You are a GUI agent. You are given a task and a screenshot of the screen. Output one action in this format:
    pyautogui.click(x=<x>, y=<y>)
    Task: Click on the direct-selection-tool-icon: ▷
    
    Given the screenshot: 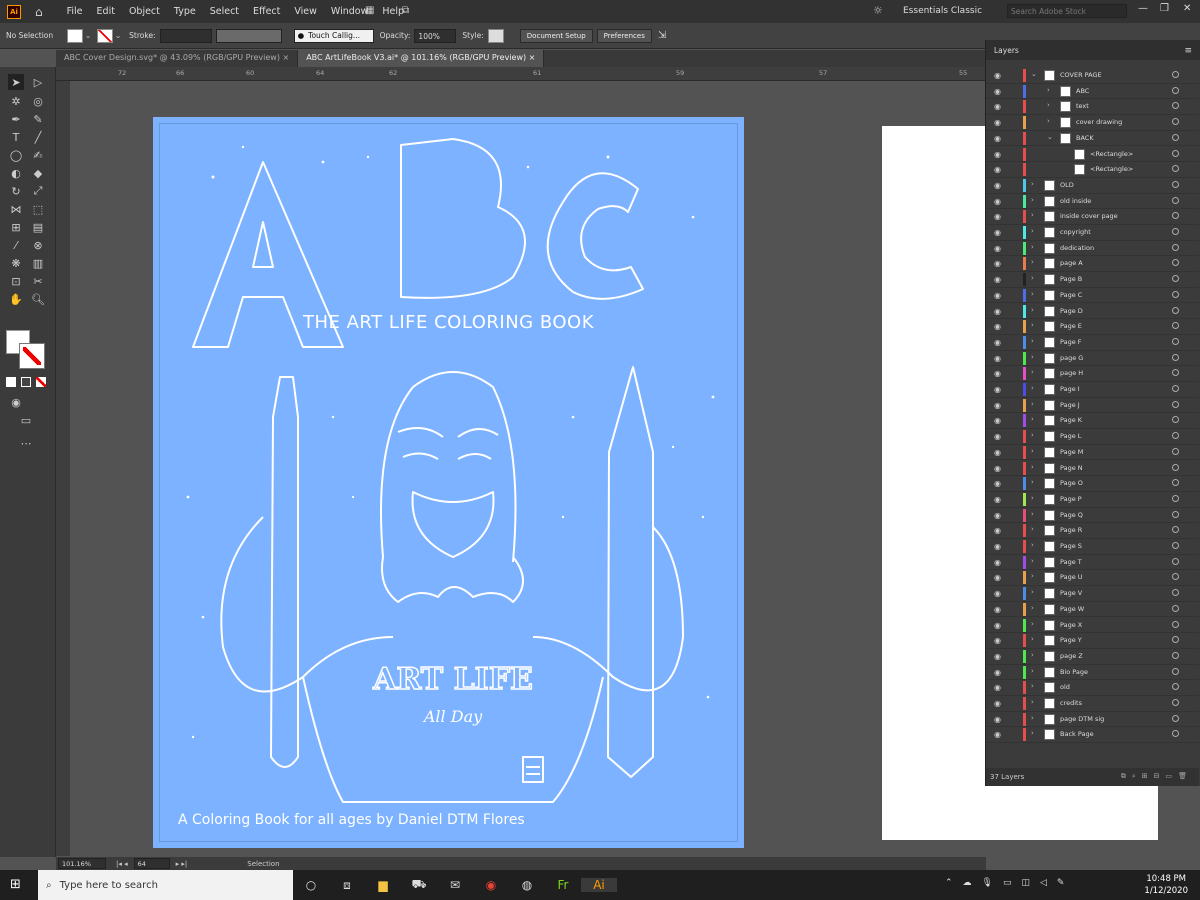 What is the action you would take?
    pyautogui.click(x=38, y=82)
    